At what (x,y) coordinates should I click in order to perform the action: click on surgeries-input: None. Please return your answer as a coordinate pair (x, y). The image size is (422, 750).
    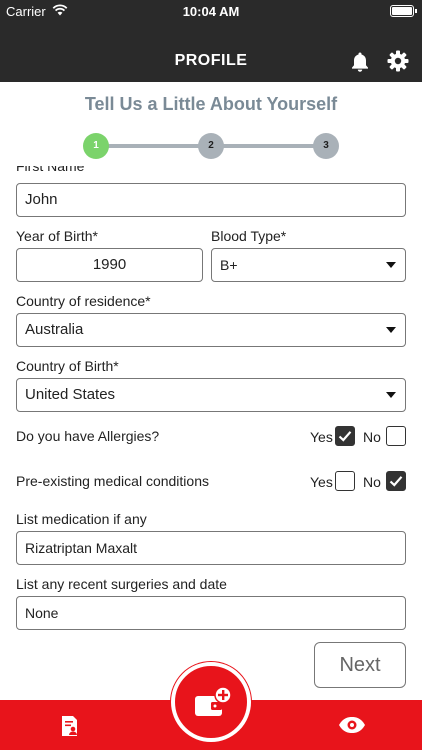
    Looking at the image, I should click on (211, 613).